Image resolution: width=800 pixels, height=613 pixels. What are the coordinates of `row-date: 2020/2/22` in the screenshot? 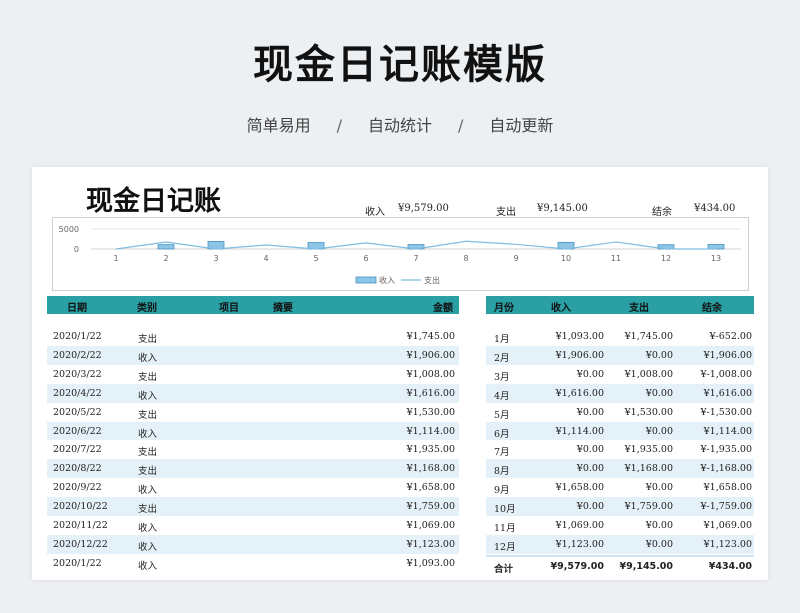 It's located at (77, 355).